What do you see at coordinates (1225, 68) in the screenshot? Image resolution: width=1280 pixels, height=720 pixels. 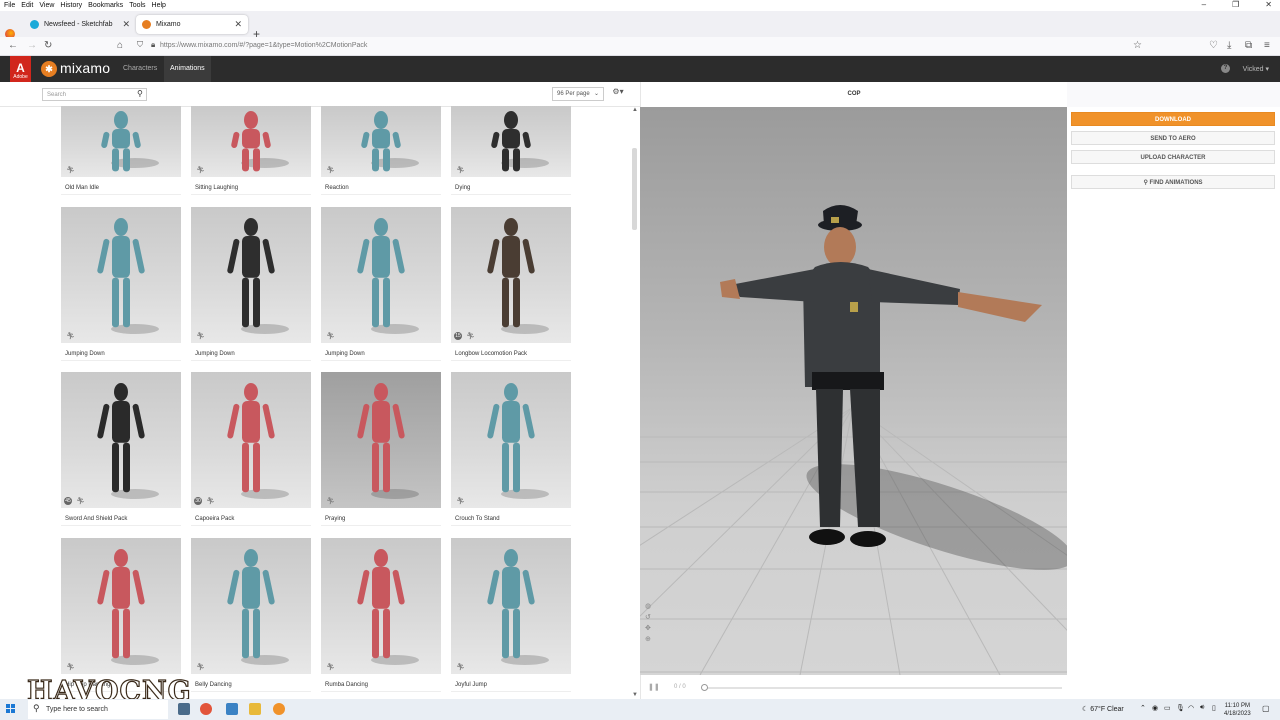 I see `help-icon: ?` at bounding box center [1225, 68].